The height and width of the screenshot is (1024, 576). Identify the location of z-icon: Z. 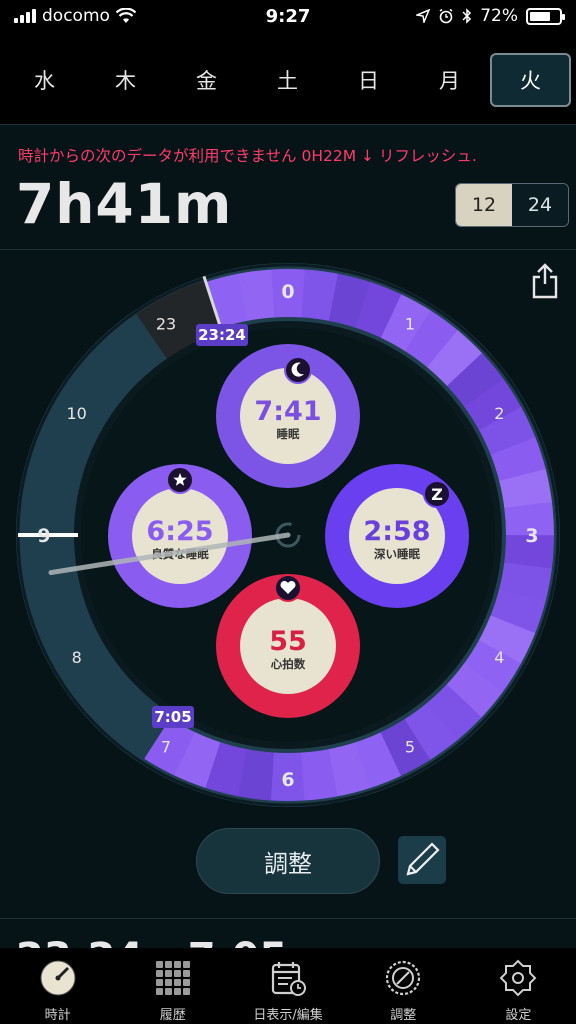
(437, 494).